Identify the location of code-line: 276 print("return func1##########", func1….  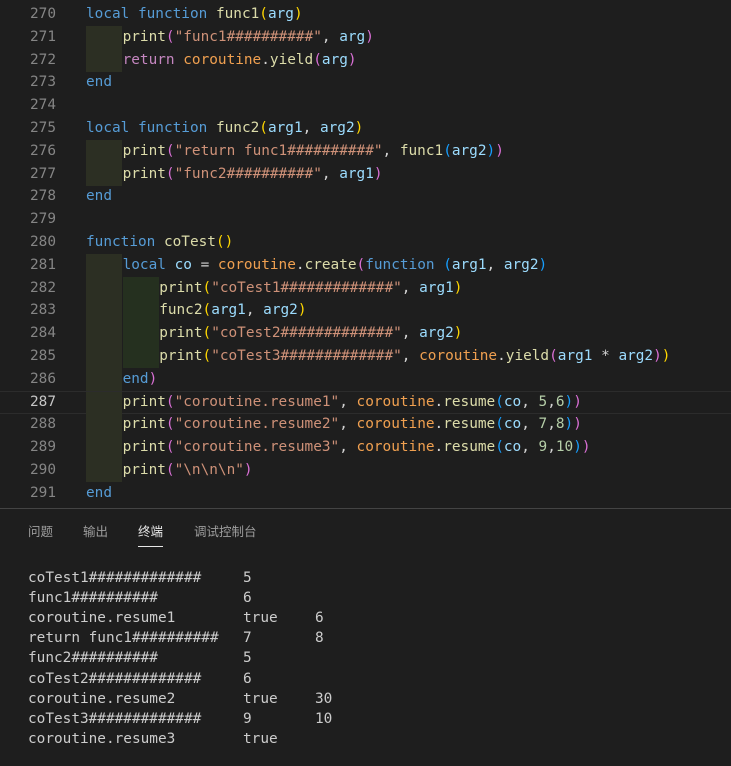
(365, 151).